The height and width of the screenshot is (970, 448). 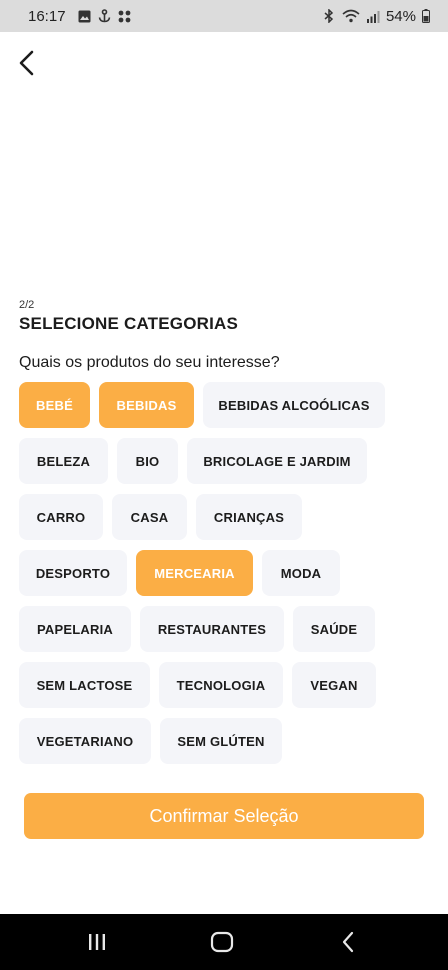 What do you see at coordinates (334, 629) in the screenshot?
I see `category-chip-saude: SAÚDE` at bounding box center [334, 629].